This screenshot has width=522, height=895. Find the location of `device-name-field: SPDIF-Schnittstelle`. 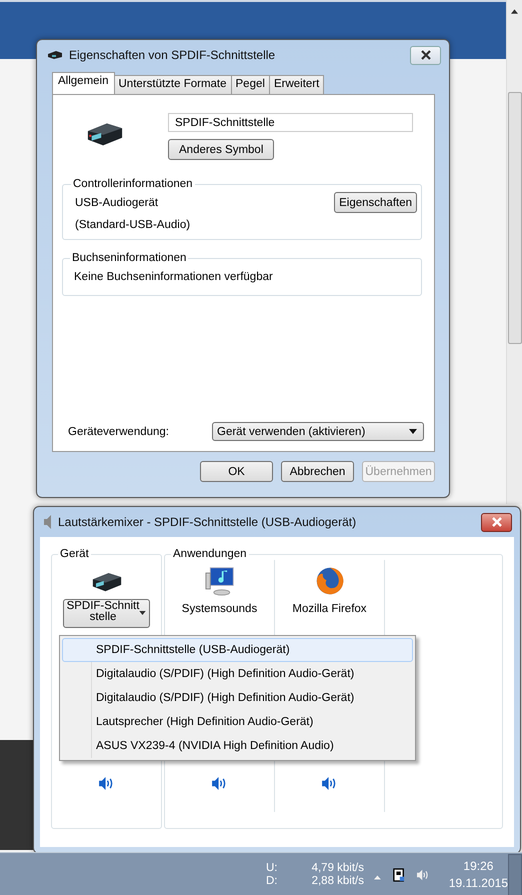

device-name-field: SPDIF-Schnittstelle is located at coordinates (290, 122).